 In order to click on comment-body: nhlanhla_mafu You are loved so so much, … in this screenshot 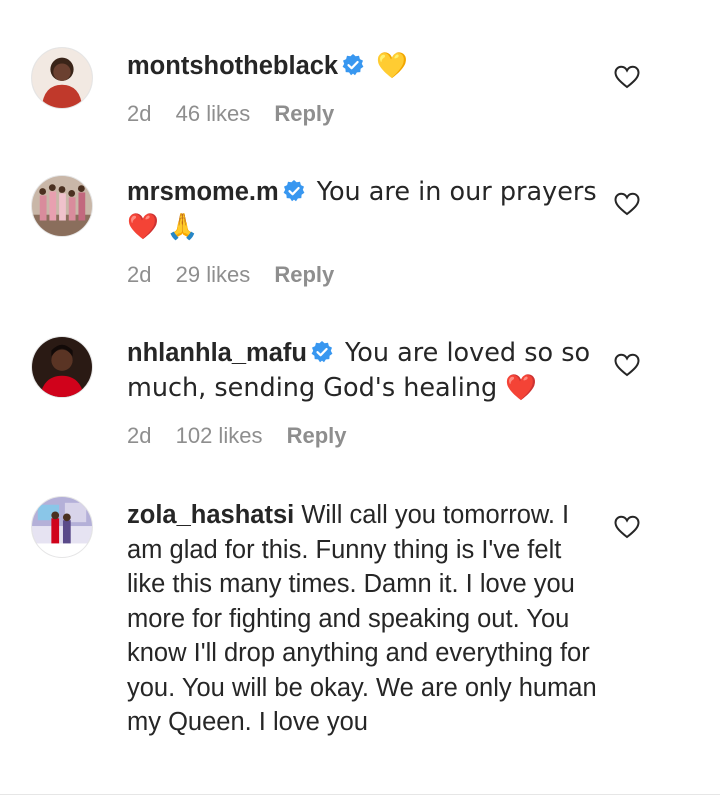, I will do `click(362, 370)`.